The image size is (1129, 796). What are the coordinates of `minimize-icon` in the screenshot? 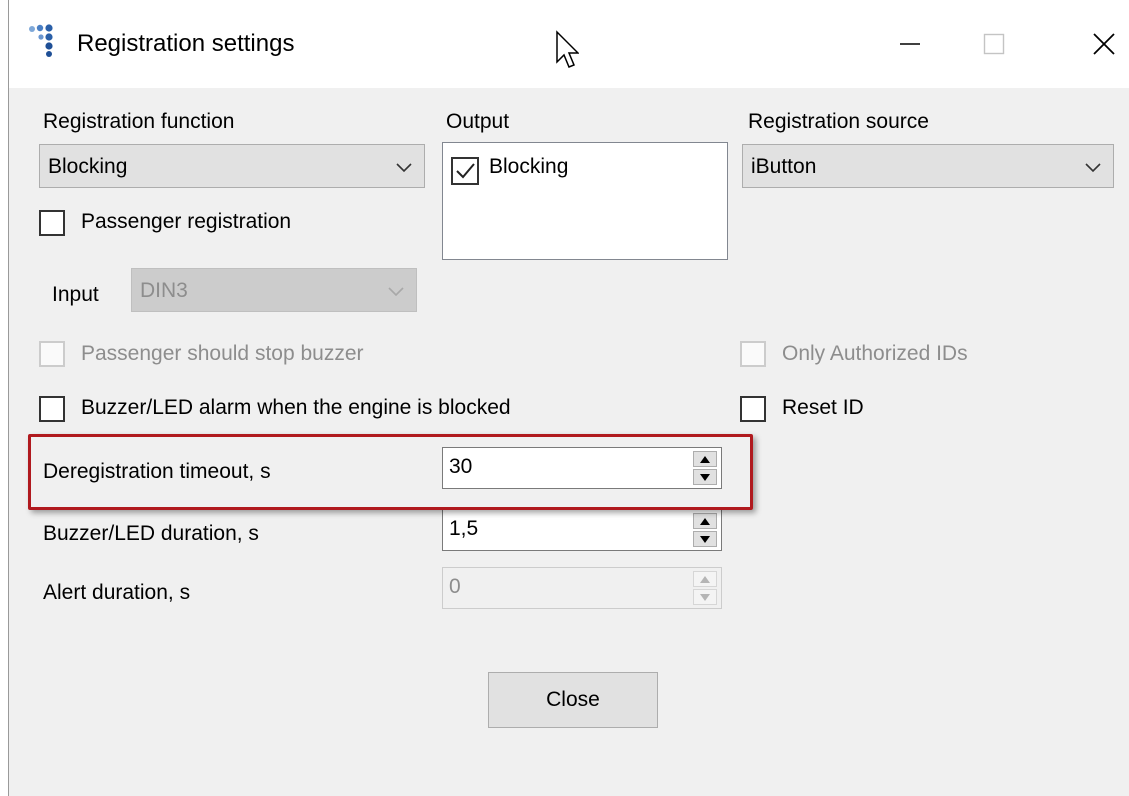 It's located at (910, 44).